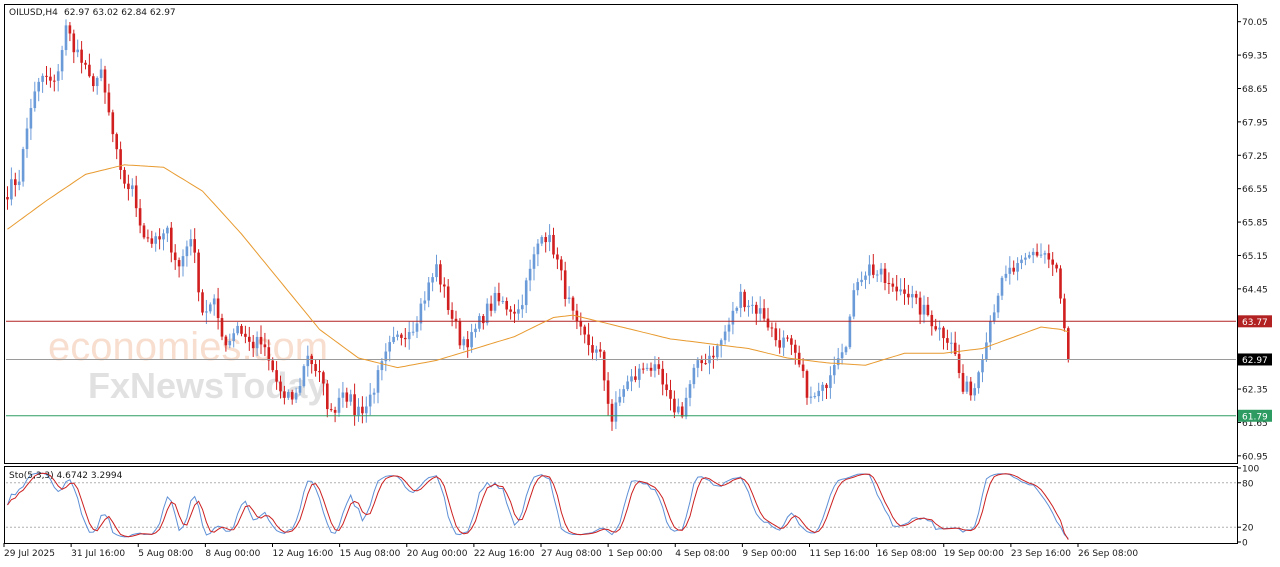 The image size is (1280, 567). Describe the element at coordinates (1255, 391) in the screenshot. I see `price-tick-label: 62.35` at that location.